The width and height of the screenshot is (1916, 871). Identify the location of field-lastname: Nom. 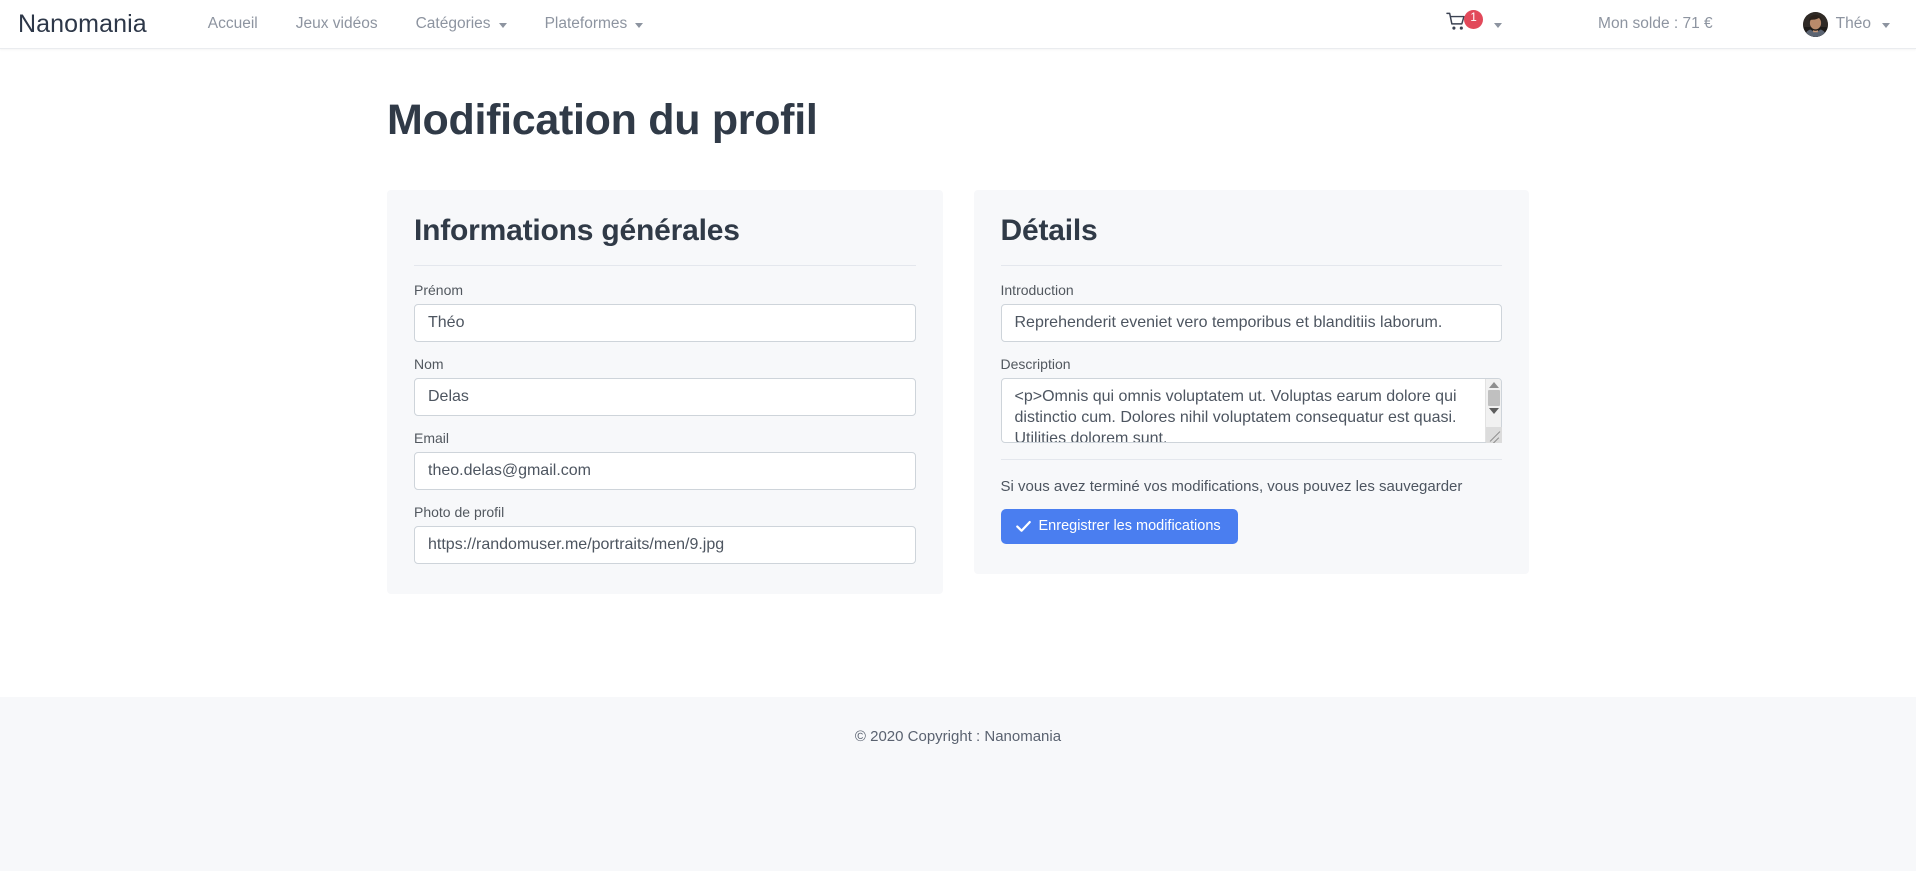
(665, 386).